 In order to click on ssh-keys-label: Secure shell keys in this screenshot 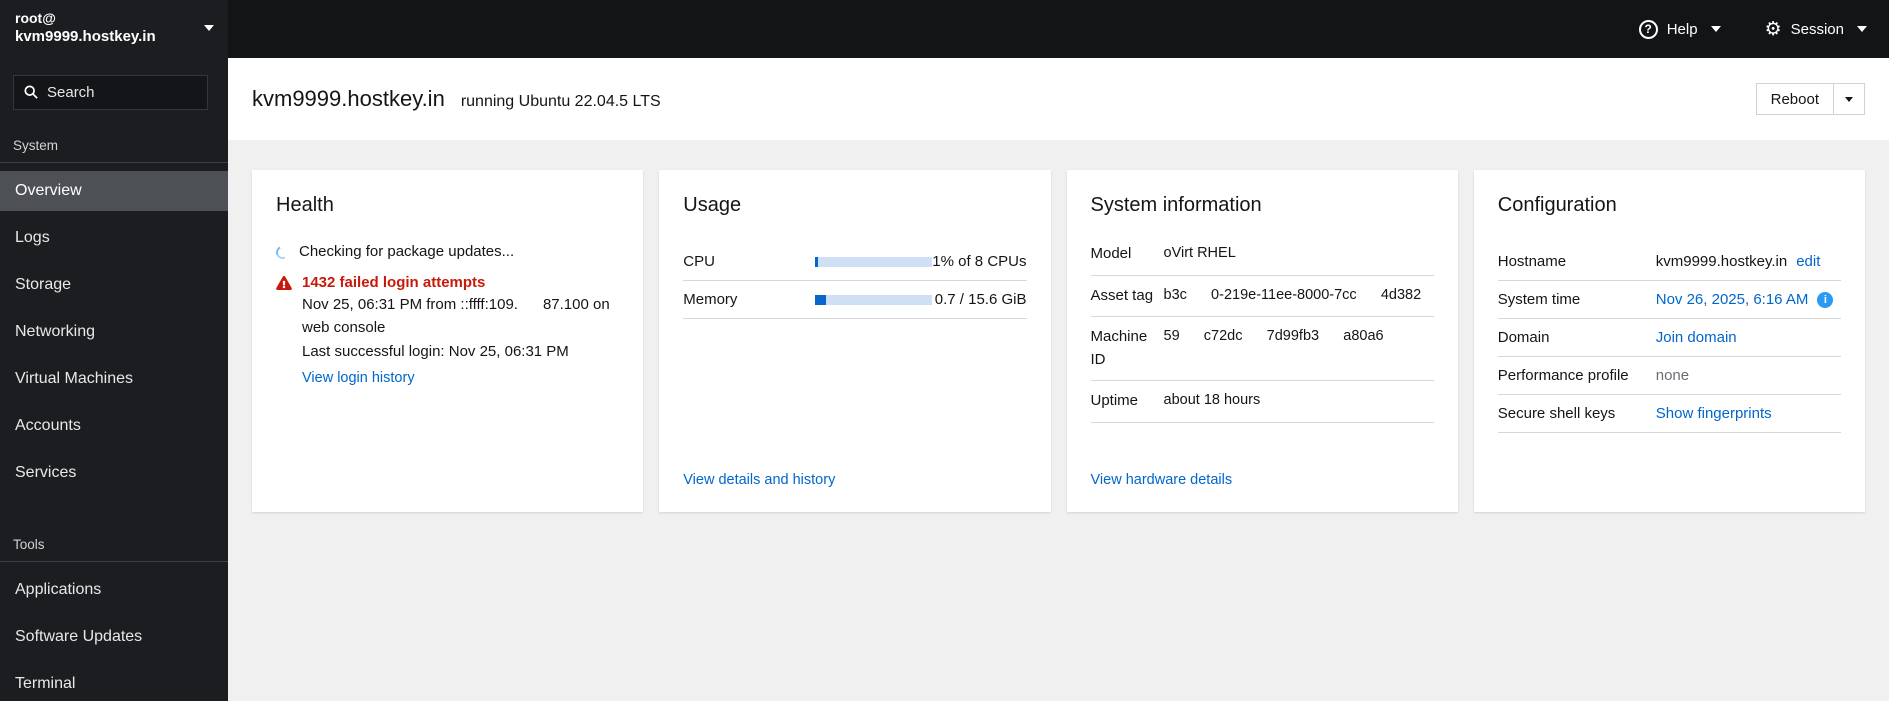, I will do `click(1556, 413)`.